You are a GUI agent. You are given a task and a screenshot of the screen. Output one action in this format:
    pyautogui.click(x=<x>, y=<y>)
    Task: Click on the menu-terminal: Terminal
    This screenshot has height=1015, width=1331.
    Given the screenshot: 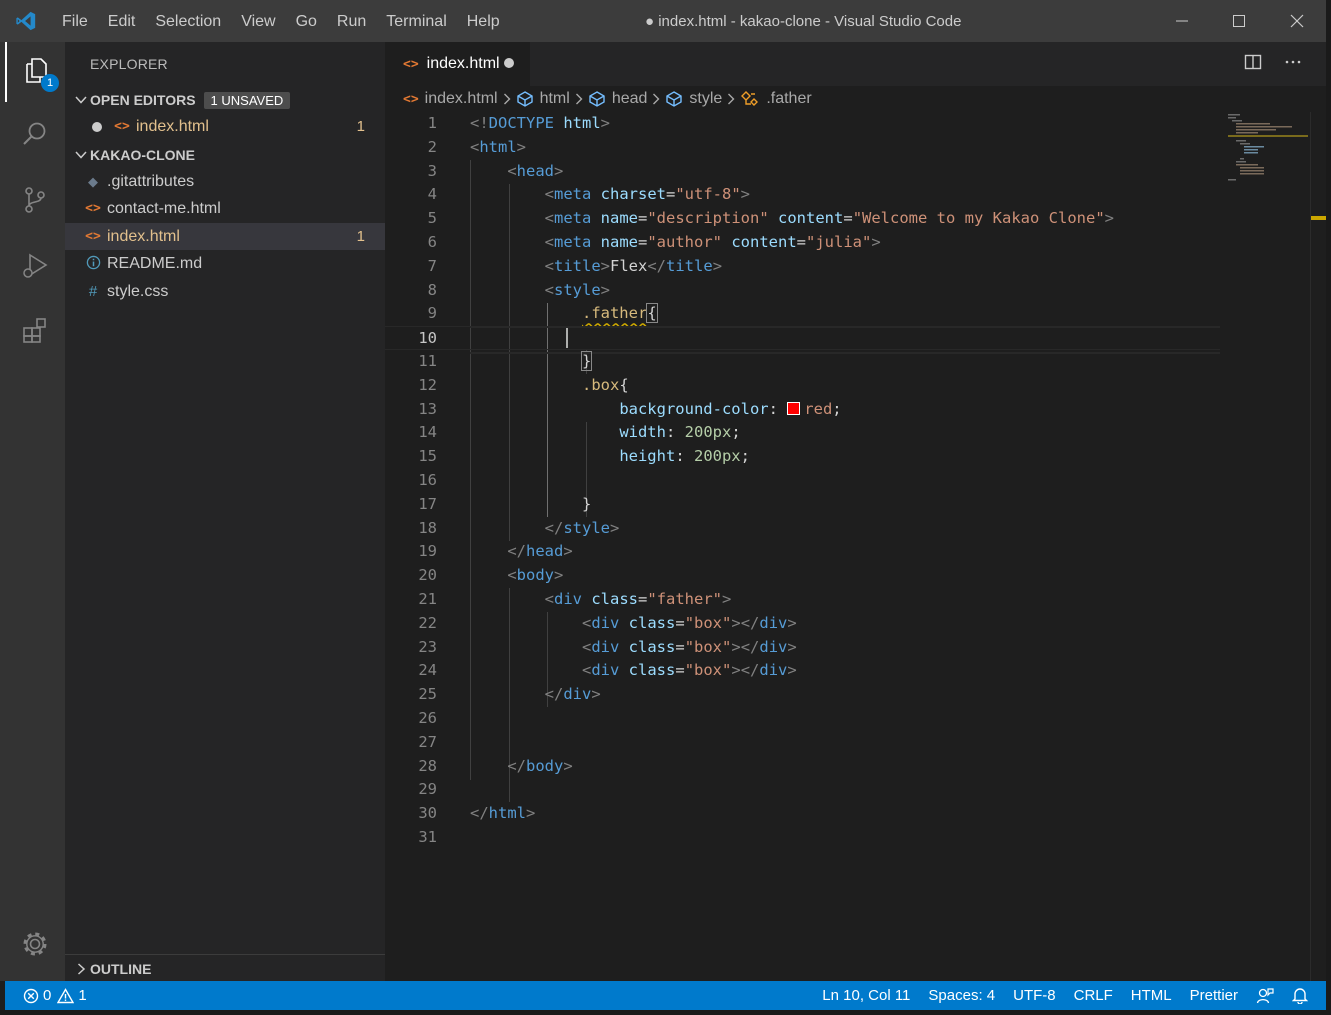 What is the action you would take?
    pyautogui.click(x=416, y=21)
    